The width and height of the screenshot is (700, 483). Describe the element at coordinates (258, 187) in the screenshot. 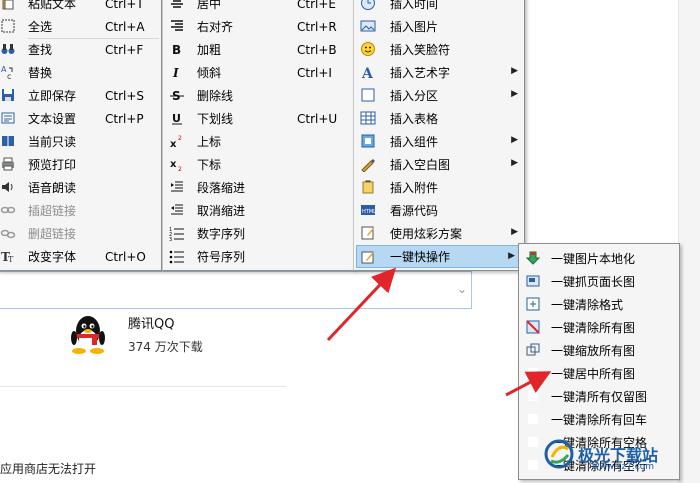

I see `menu-item-indent: 段落缩进` at that location.